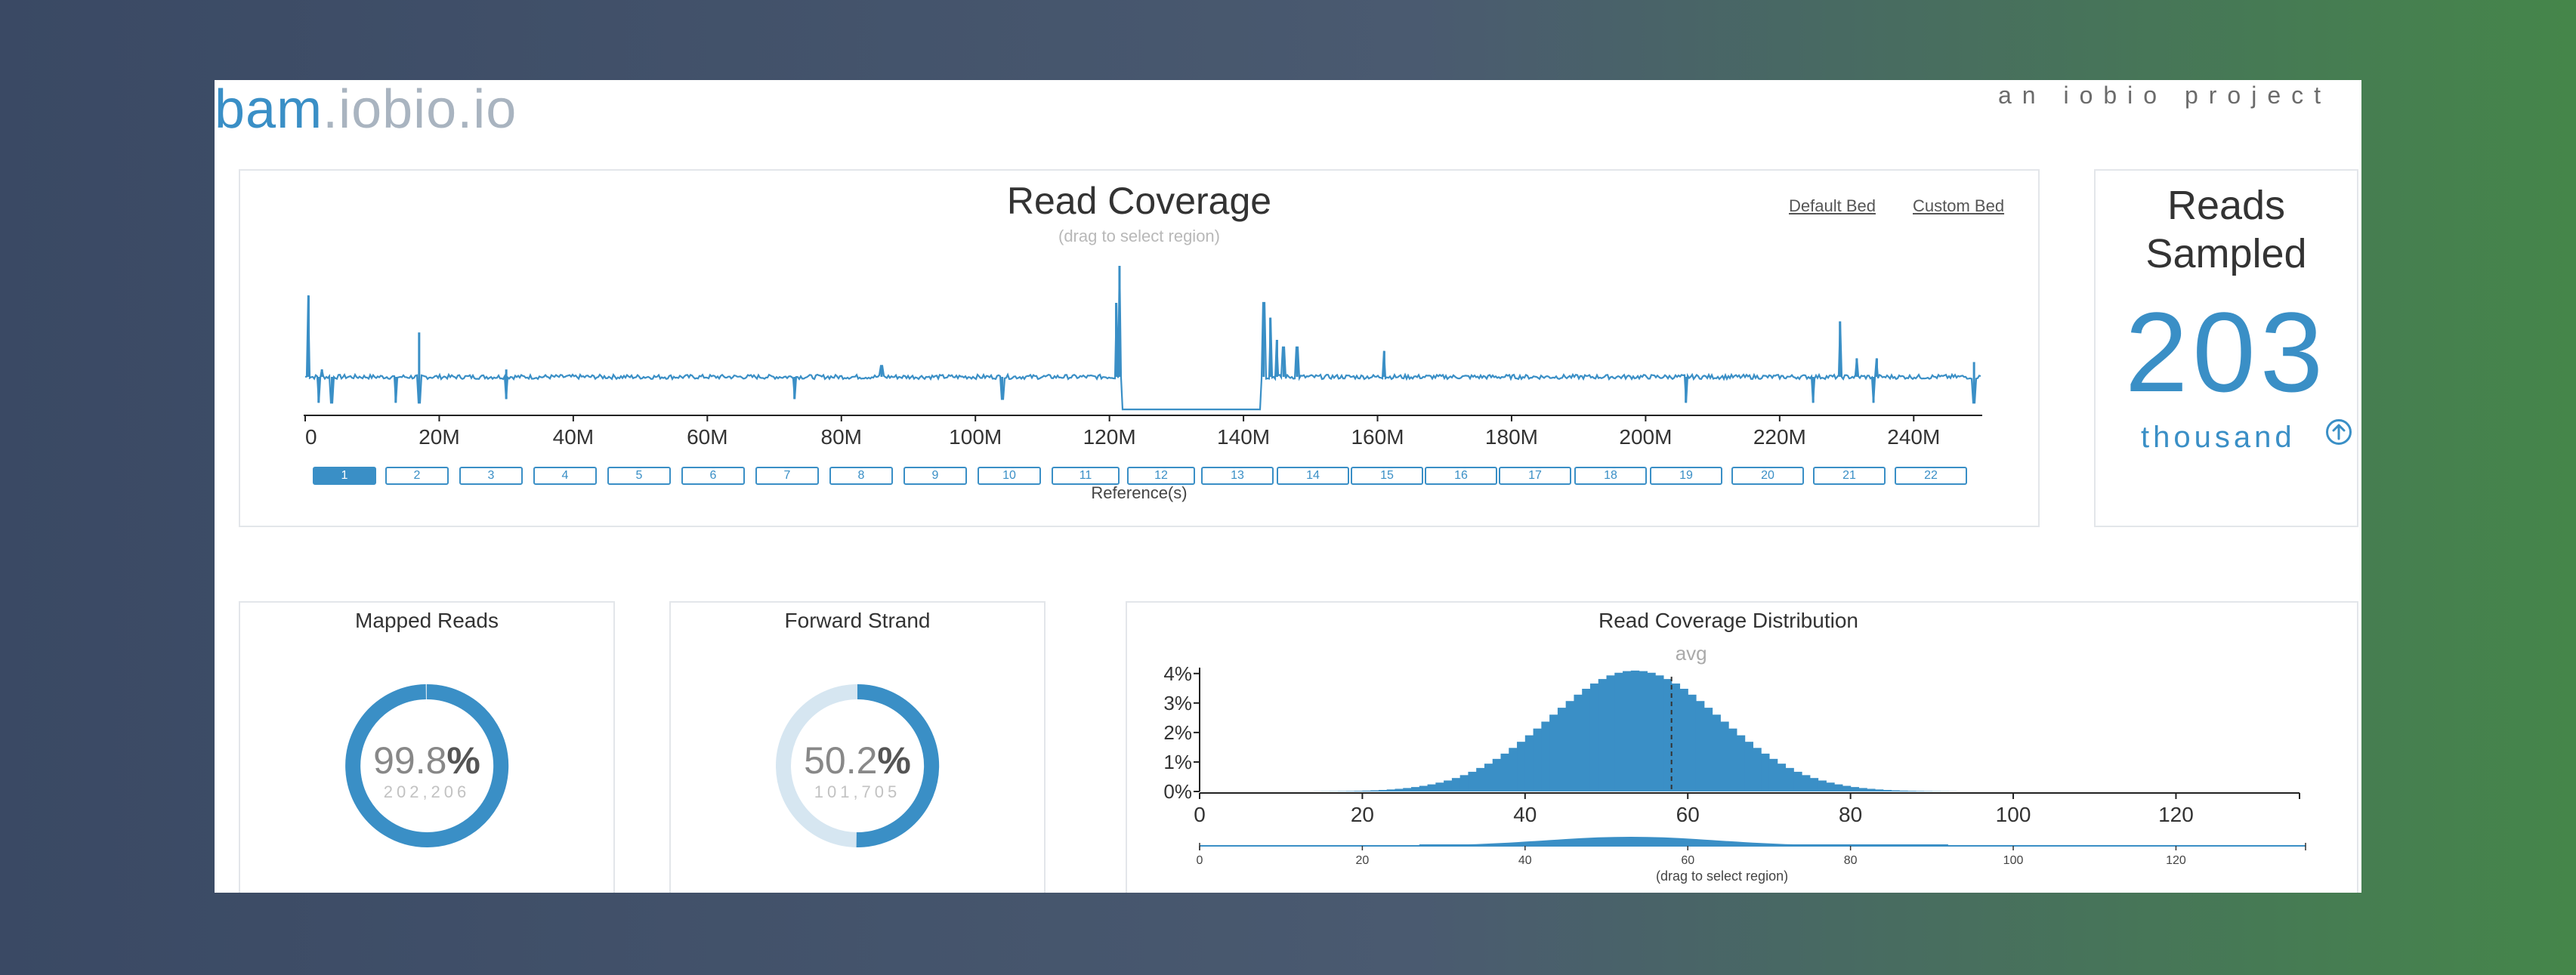 The width and height of the screenshot is (2576, 975). Describe the element at coordinates (420, 110) in the screenshot. I see `logo-part-iobio: .iobio.io` at that location.